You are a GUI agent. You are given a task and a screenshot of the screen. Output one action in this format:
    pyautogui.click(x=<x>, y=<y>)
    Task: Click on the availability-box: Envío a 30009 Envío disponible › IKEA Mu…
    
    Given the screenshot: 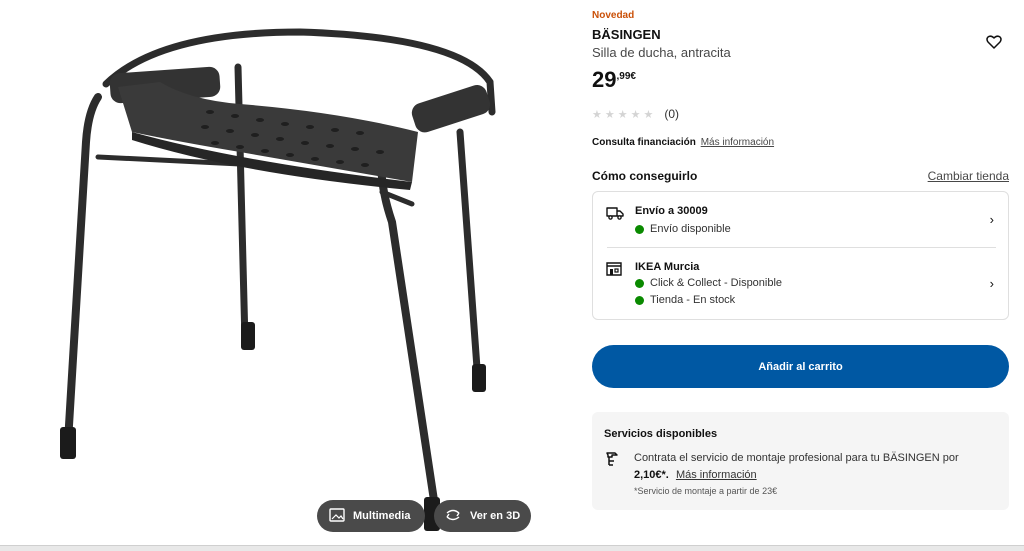 What is the action you would take?
    pyautogui.click(x=800, y=255)
    